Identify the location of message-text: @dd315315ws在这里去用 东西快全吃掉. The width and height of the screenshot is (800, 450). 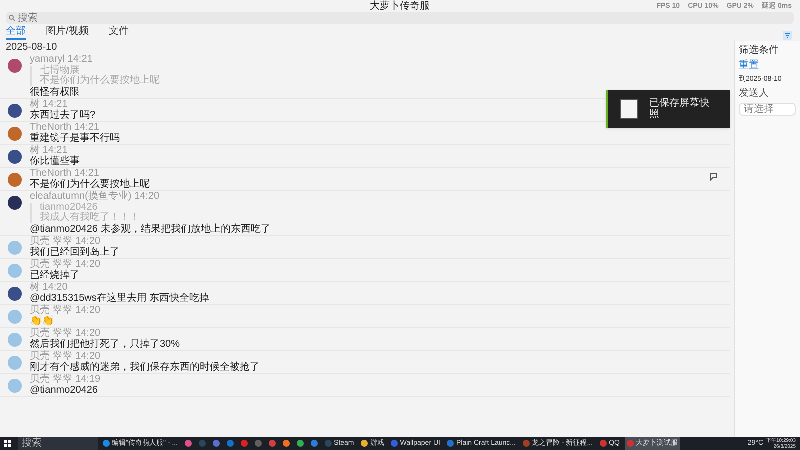
(120, 298).